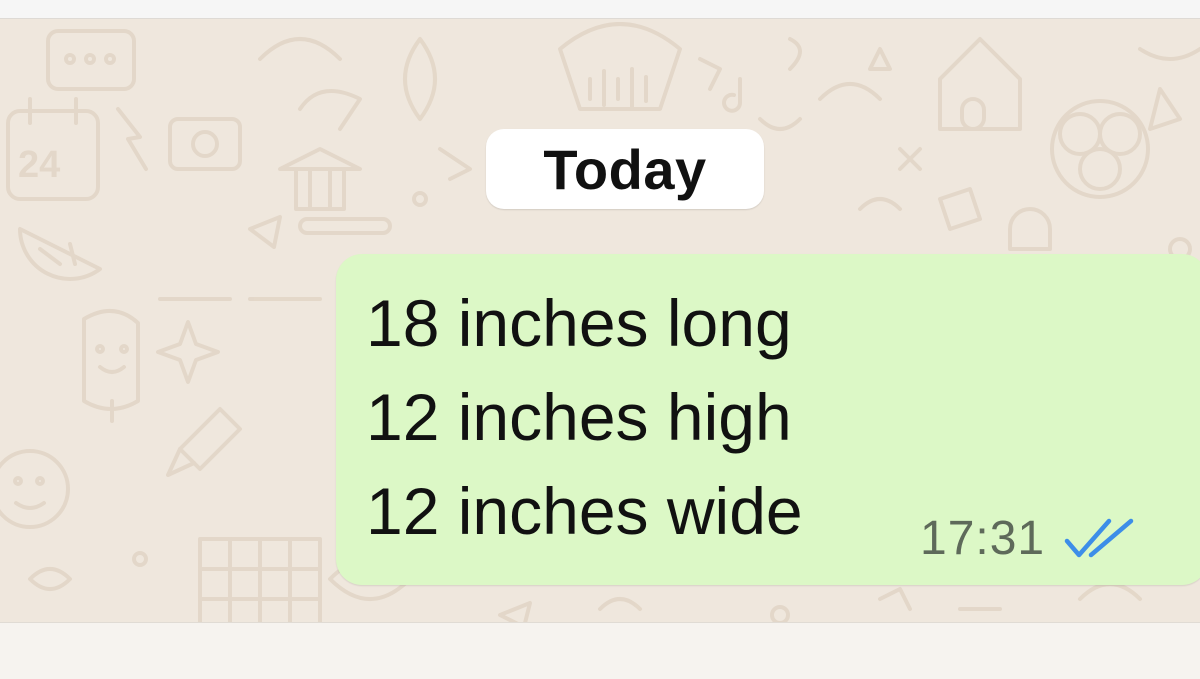 This screenshot has width=1200, height=679. I want to click on date-separator-label: Today, so click(625, 169).